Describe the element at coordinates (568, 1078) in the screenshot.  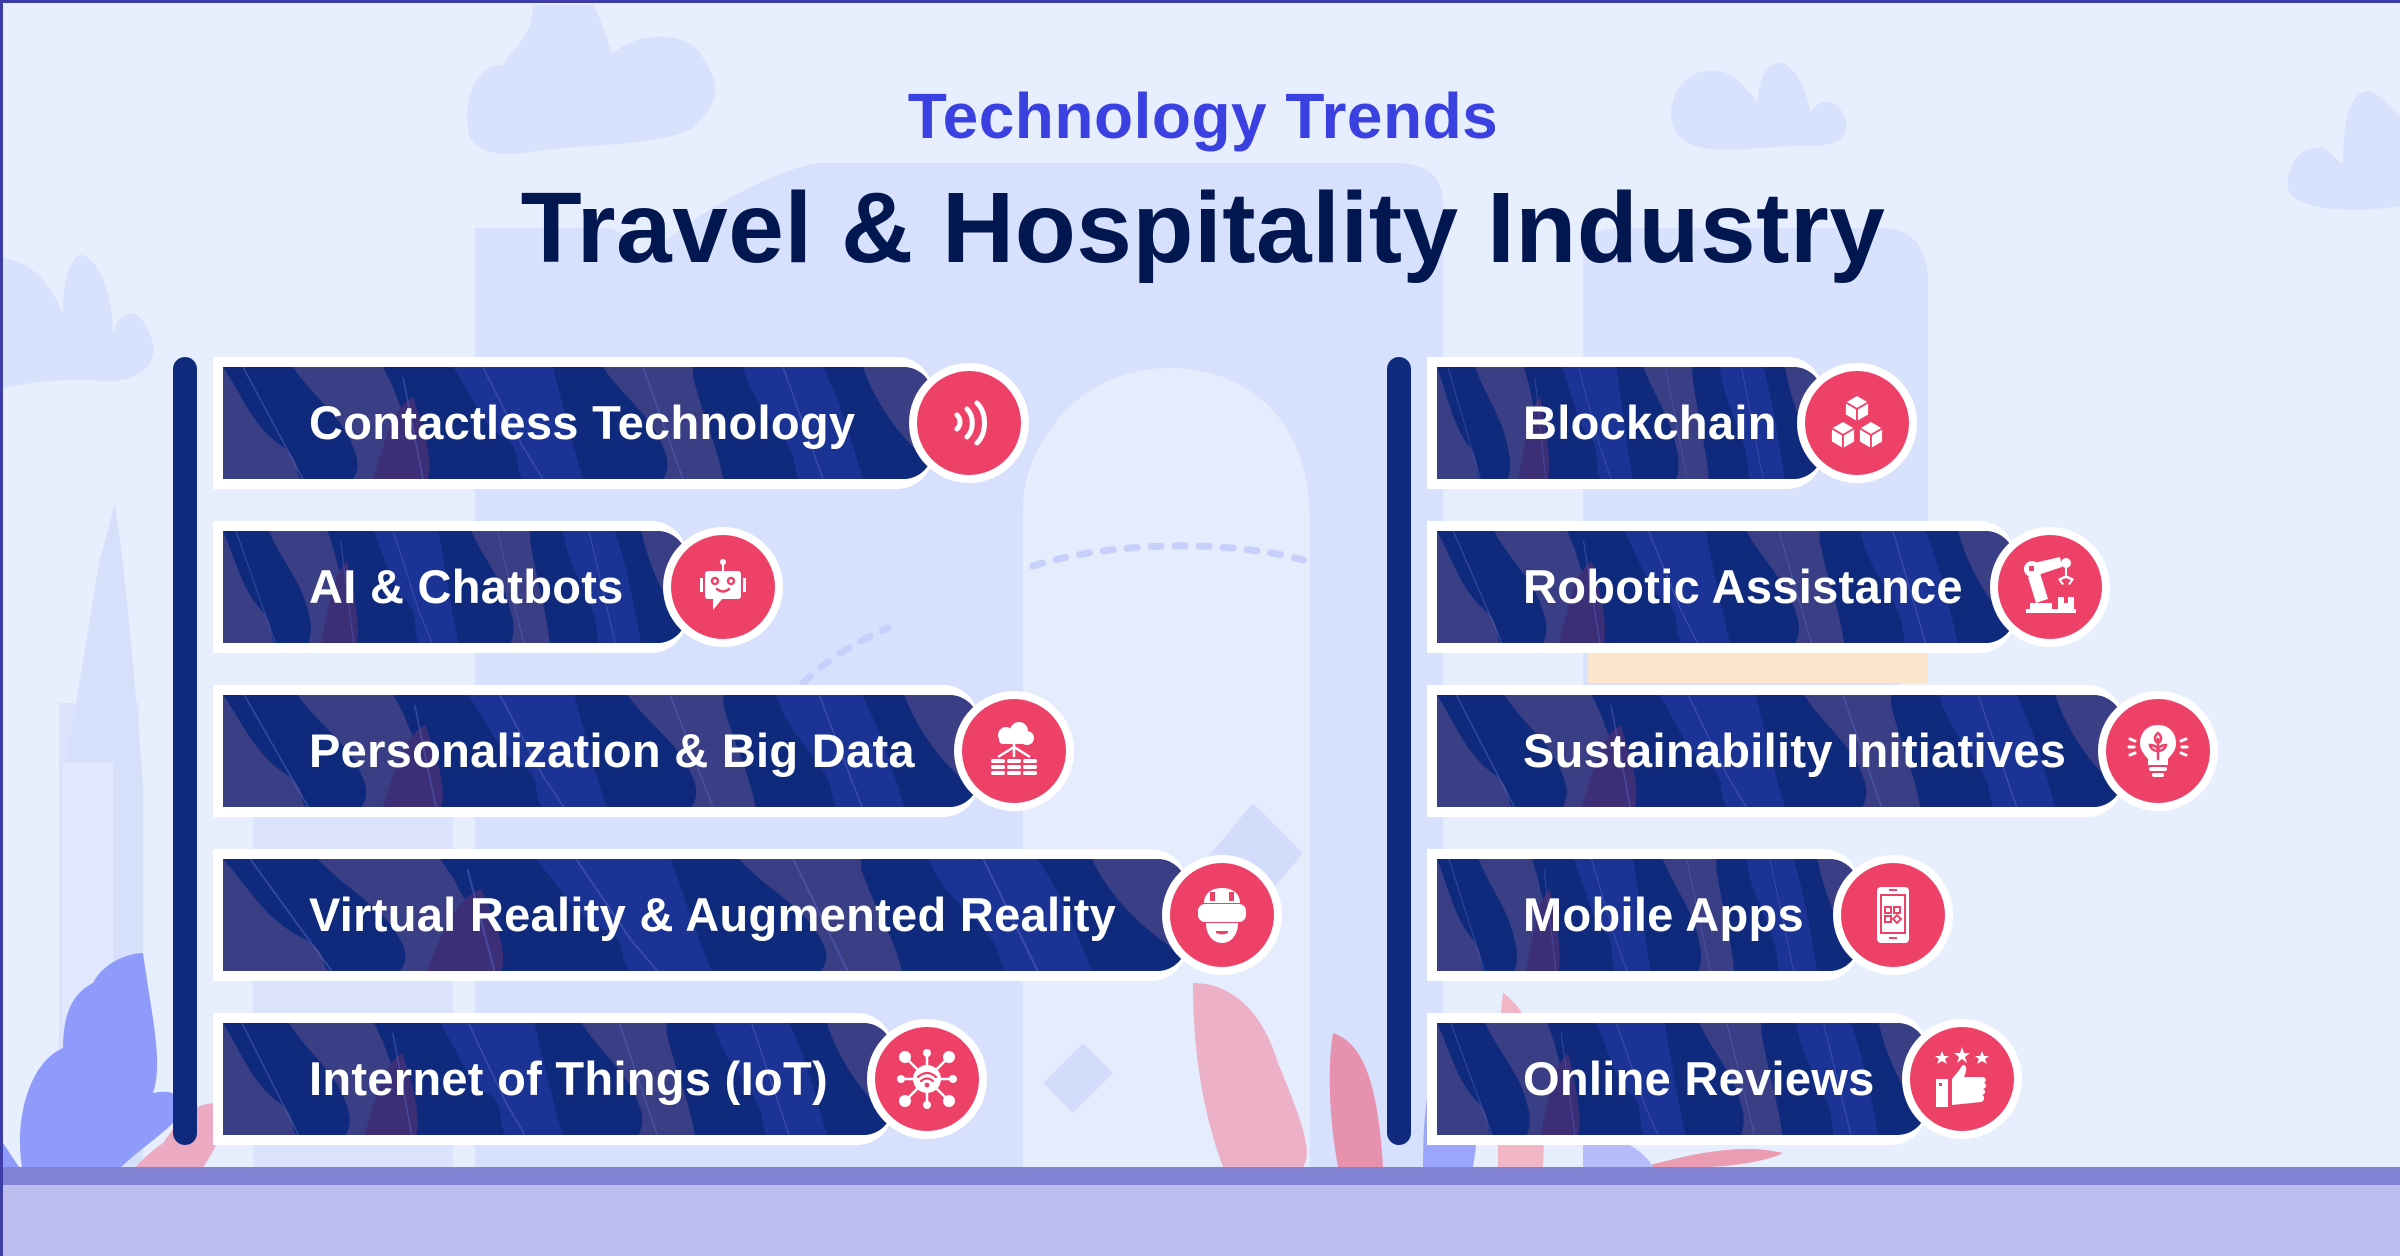
I see `trend-label: Internet of Things (IoT)` at that location.